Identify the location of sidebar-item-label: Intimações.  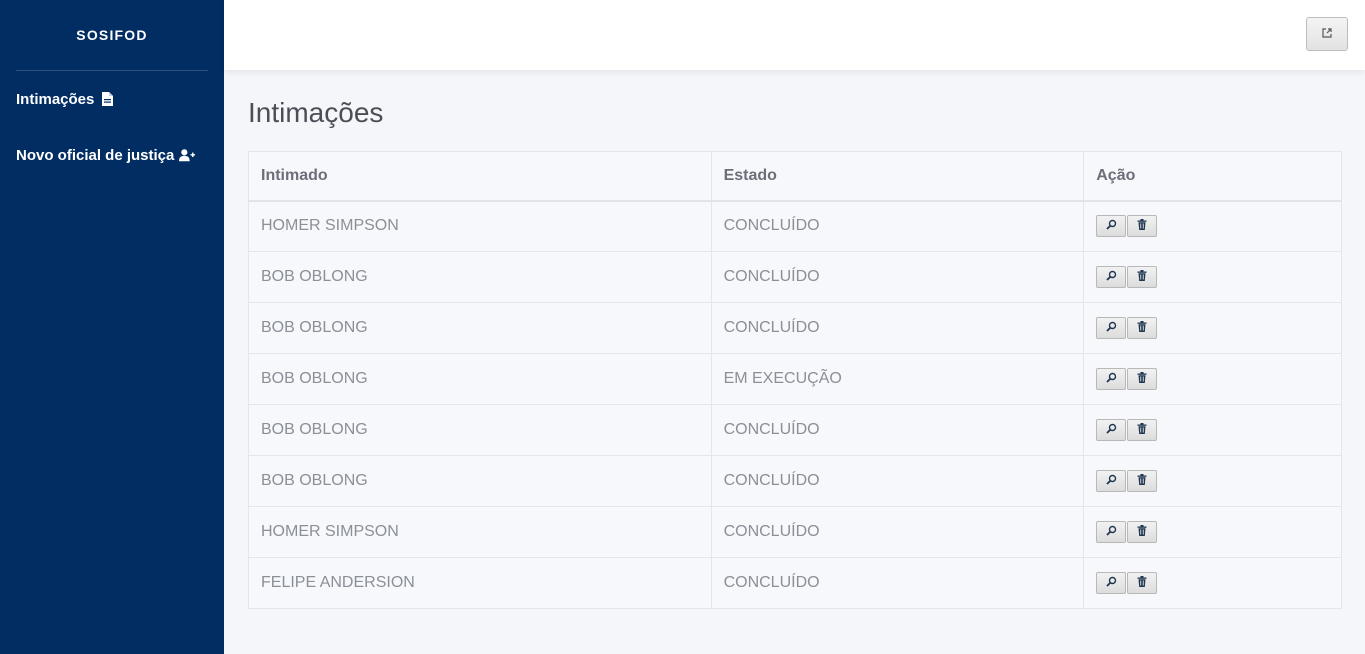
(55, 99).